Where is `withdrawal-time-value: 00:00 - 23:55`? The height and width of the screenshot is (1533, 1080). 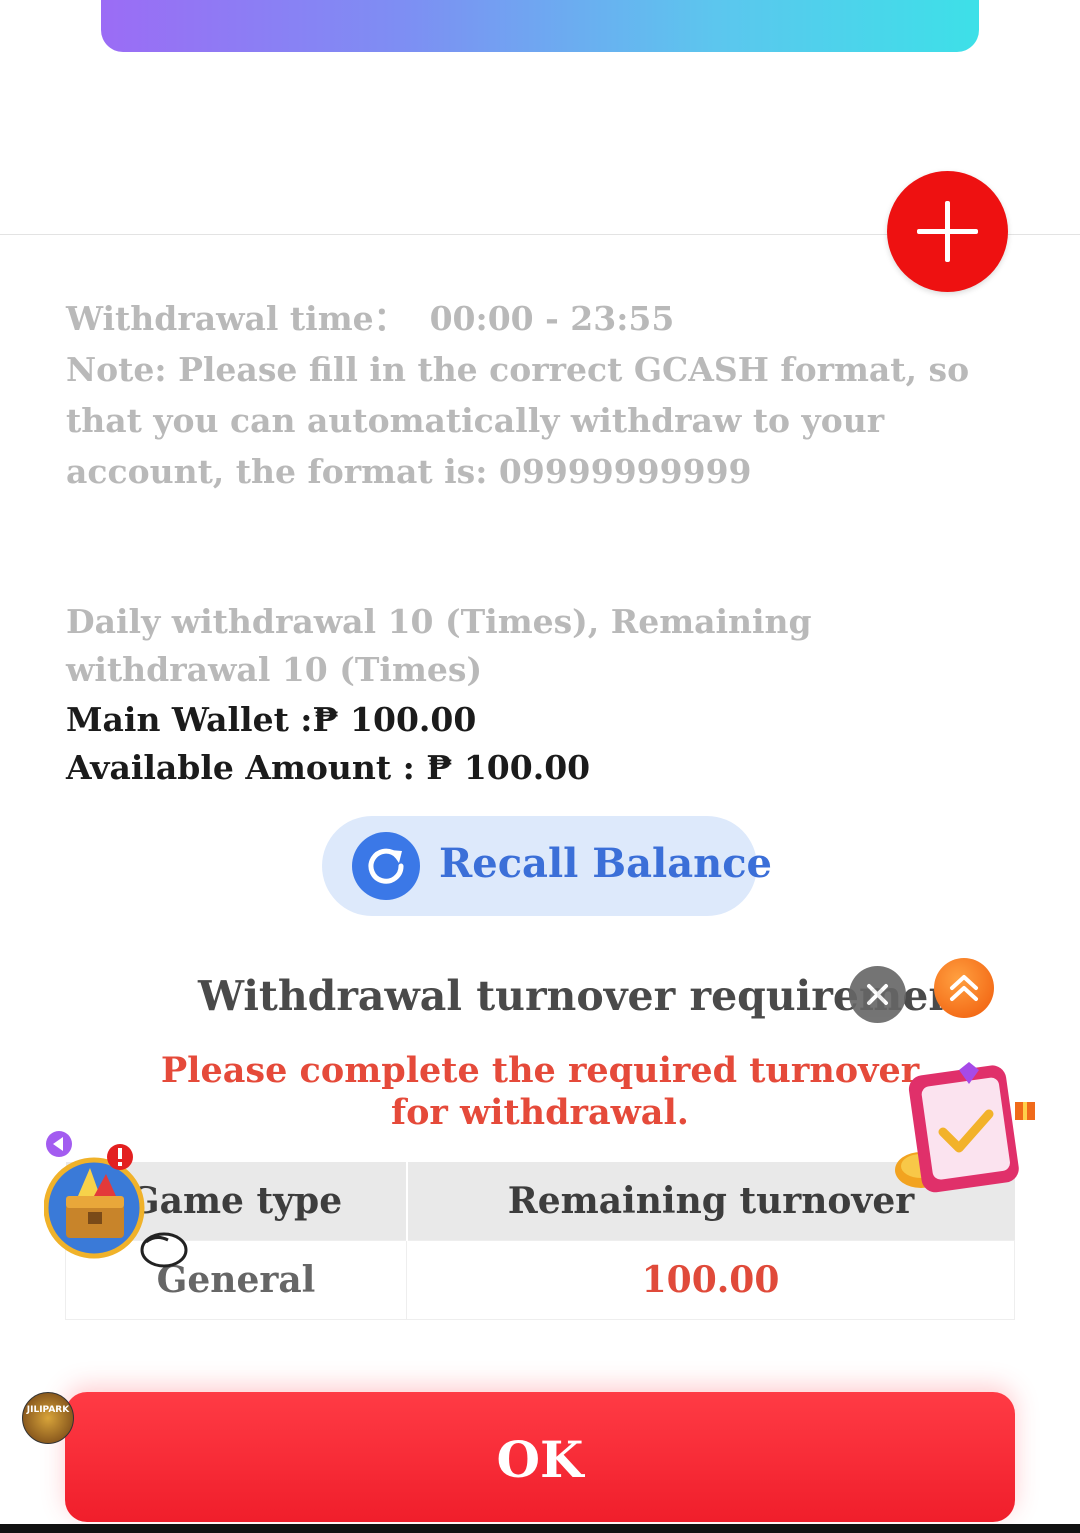
withdrawal-time-value: 00:00 - 23:55 is located at coordinates (552, 318).